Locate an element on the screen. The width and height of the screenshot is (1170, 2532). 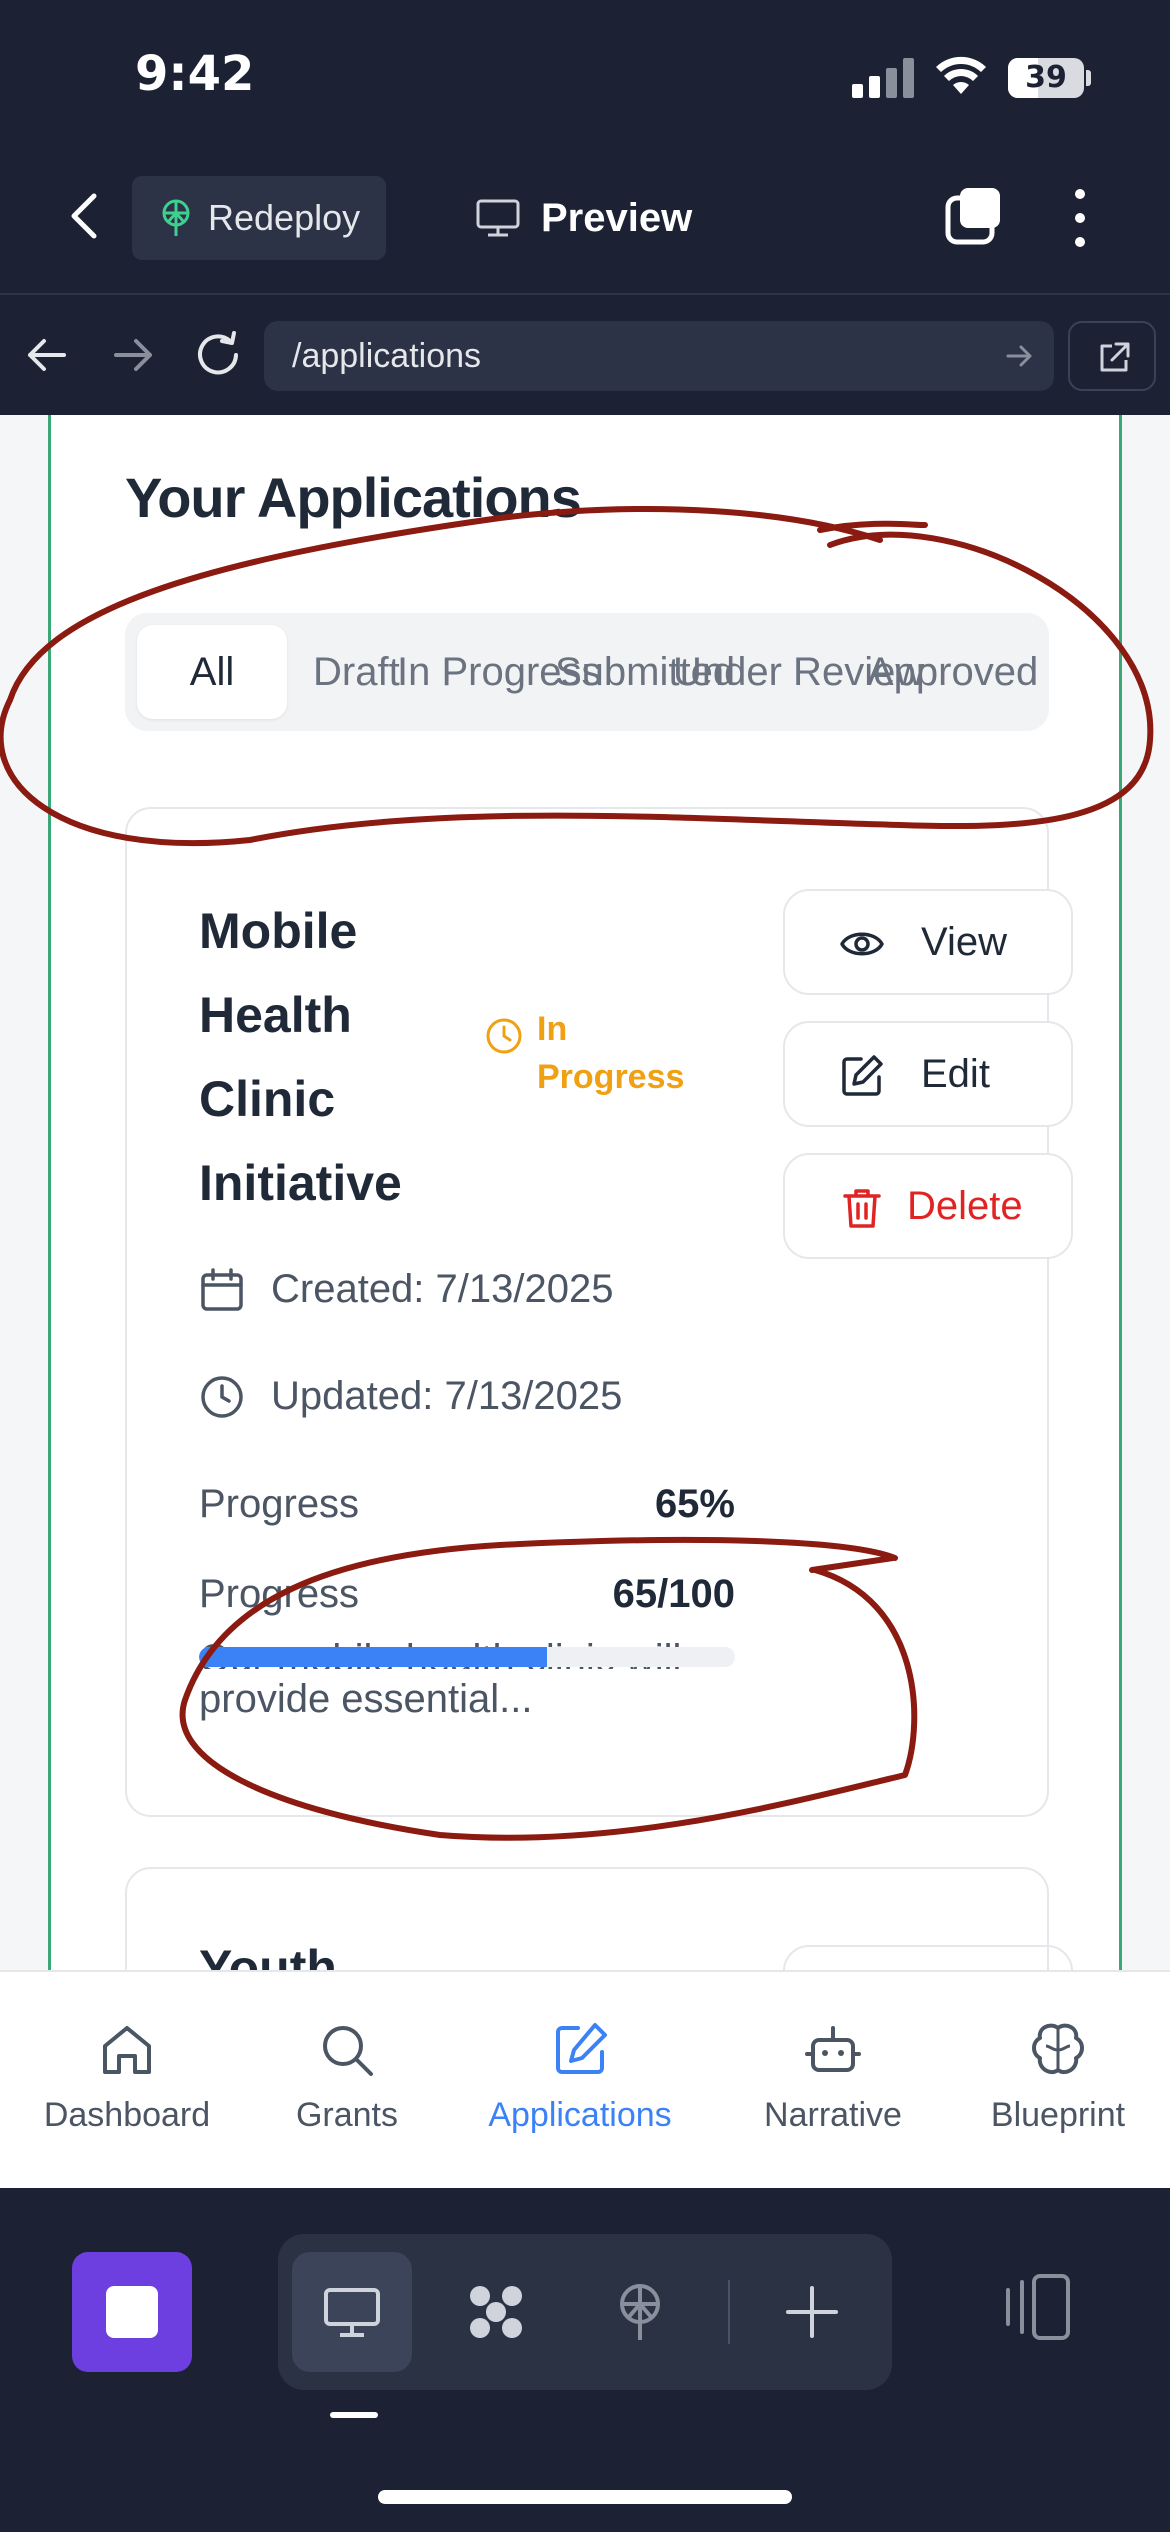
progress-bar-fill is located at coordinates (373, 1657).